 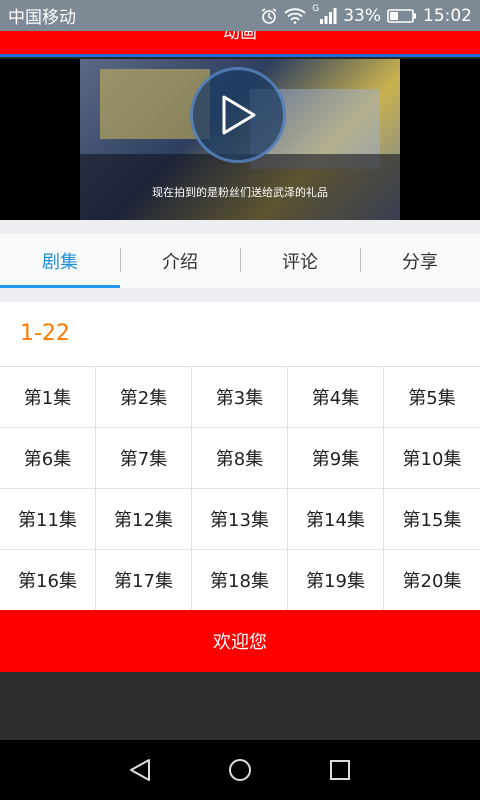 I want to click on status-bar: 中国移动 G 33% 15:02, so click(x=240, y=15).